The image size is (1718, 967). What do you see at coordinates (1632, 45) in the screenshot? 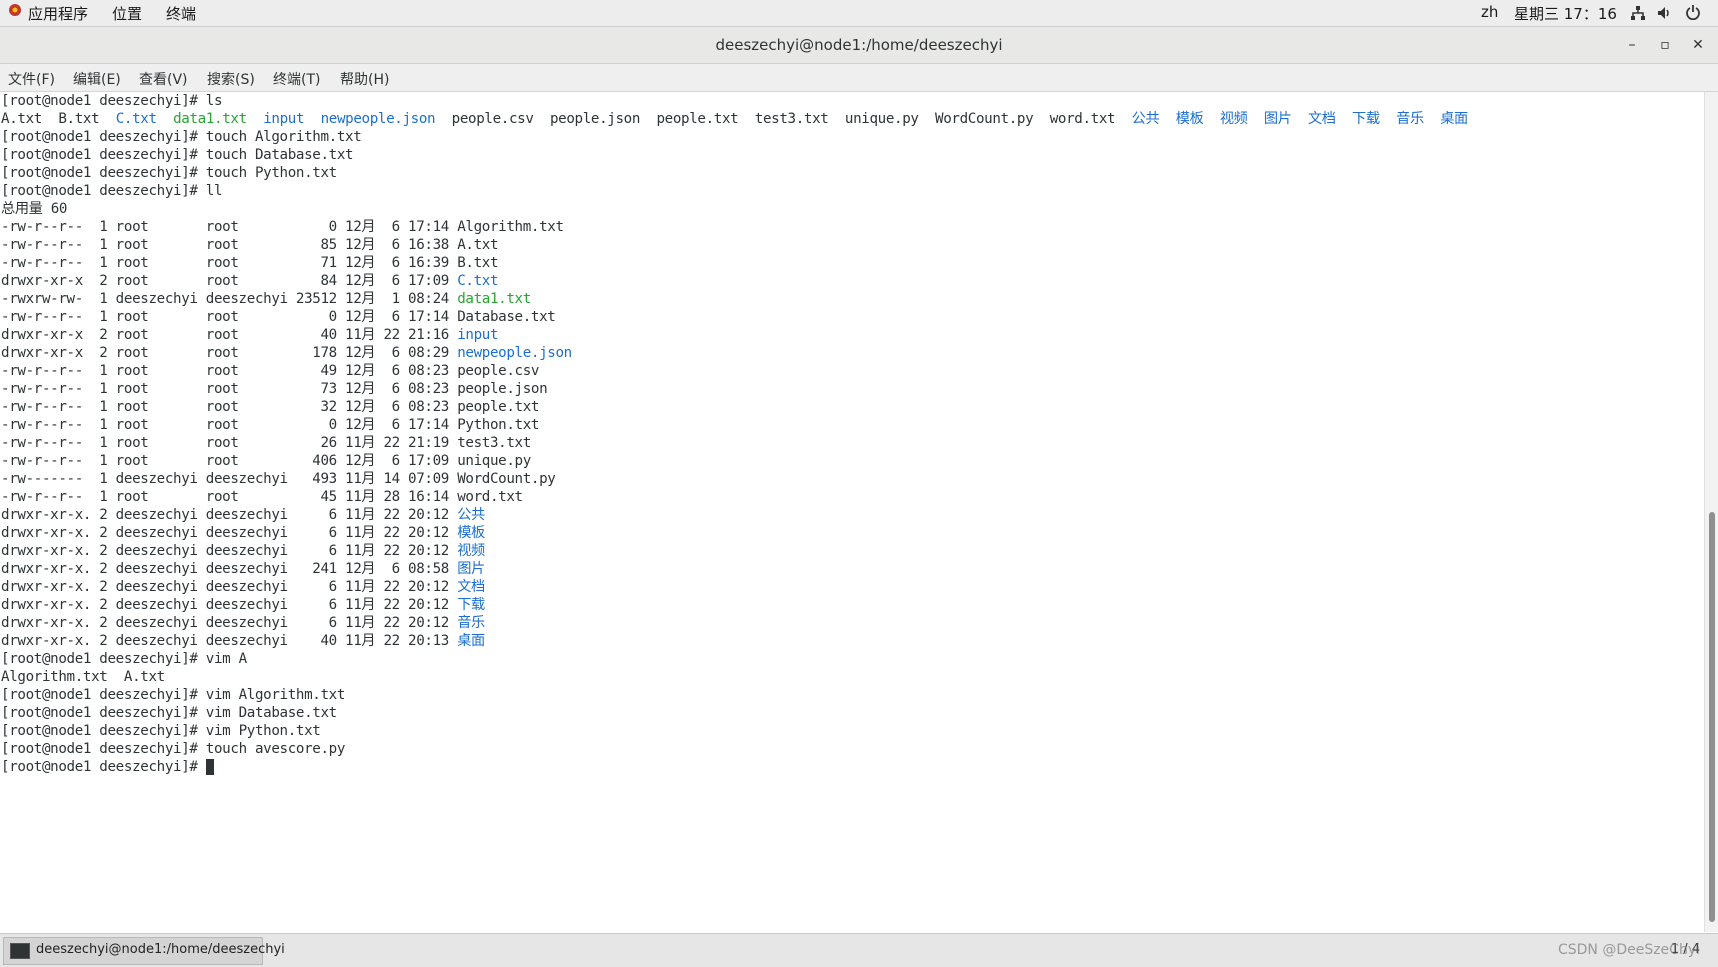
I see `minimize-button: –` at bounding box center [1632, 45].